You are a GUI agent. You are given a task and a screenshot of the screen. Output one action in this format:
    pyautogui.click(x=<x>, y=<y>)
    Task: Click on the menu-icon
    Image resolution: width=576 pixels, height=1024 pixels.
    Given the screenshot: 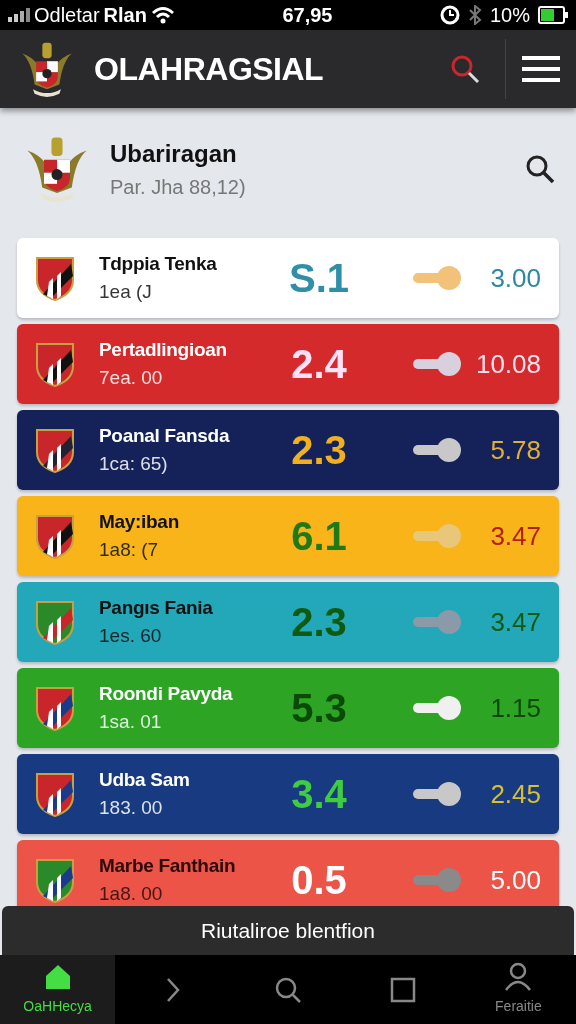 What is the action you would take?
    pyautogui.click(x=541, y=69)
    